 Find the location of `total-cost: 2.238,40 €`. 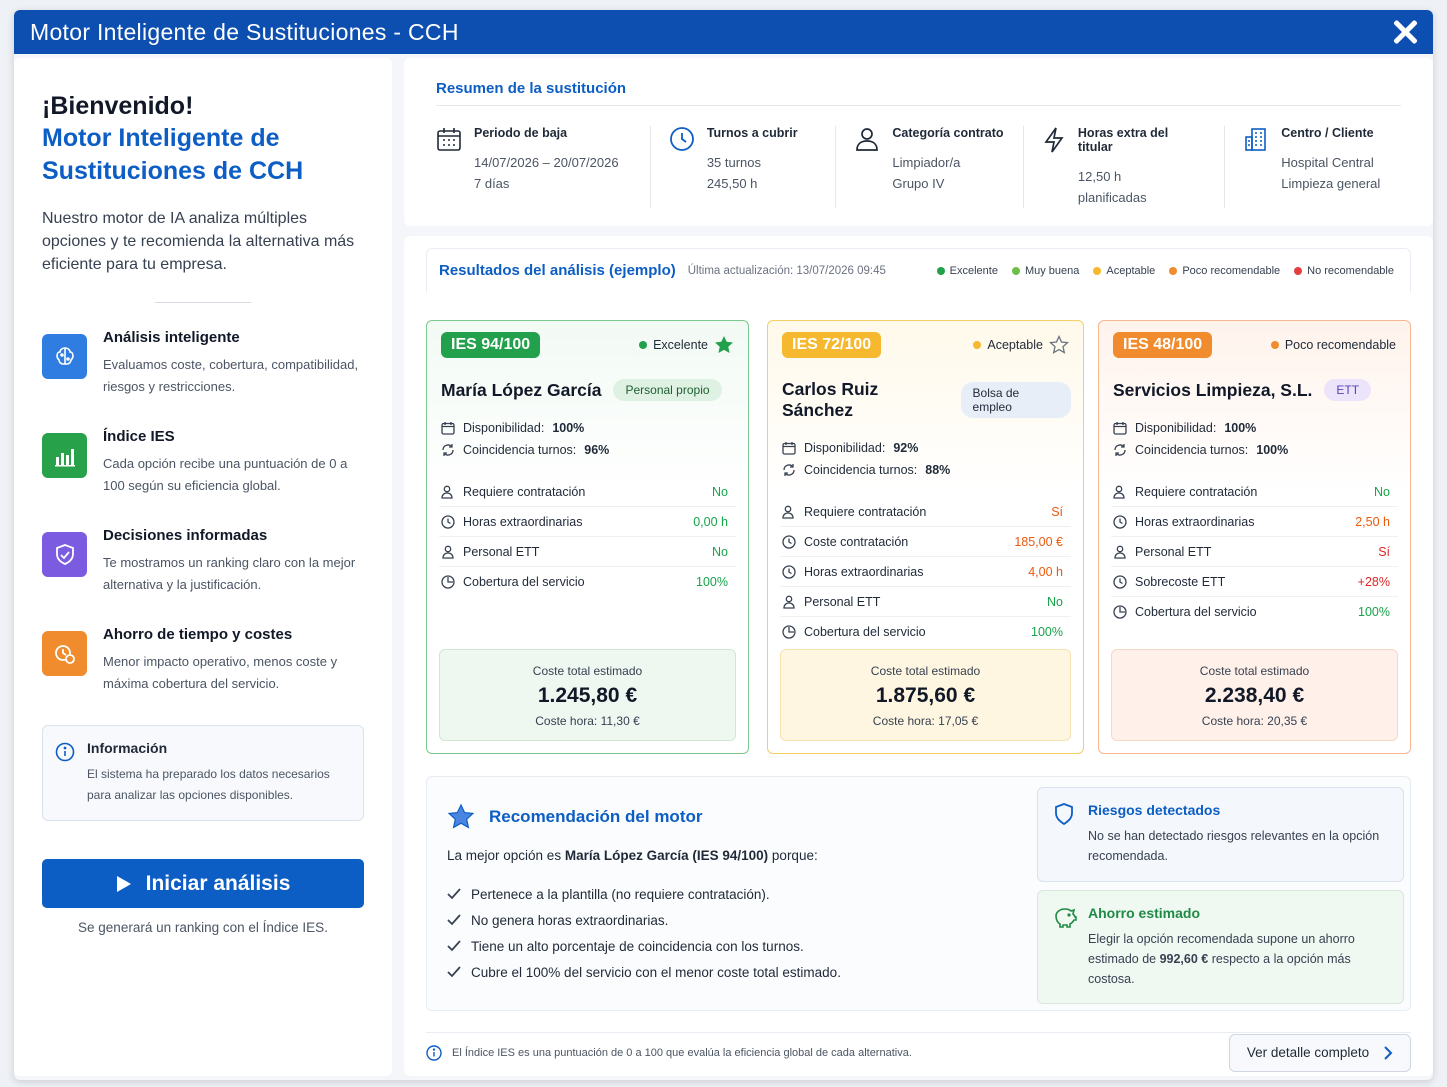

total-cost: 2.238,40 € is located at coordinates (1254, 695).